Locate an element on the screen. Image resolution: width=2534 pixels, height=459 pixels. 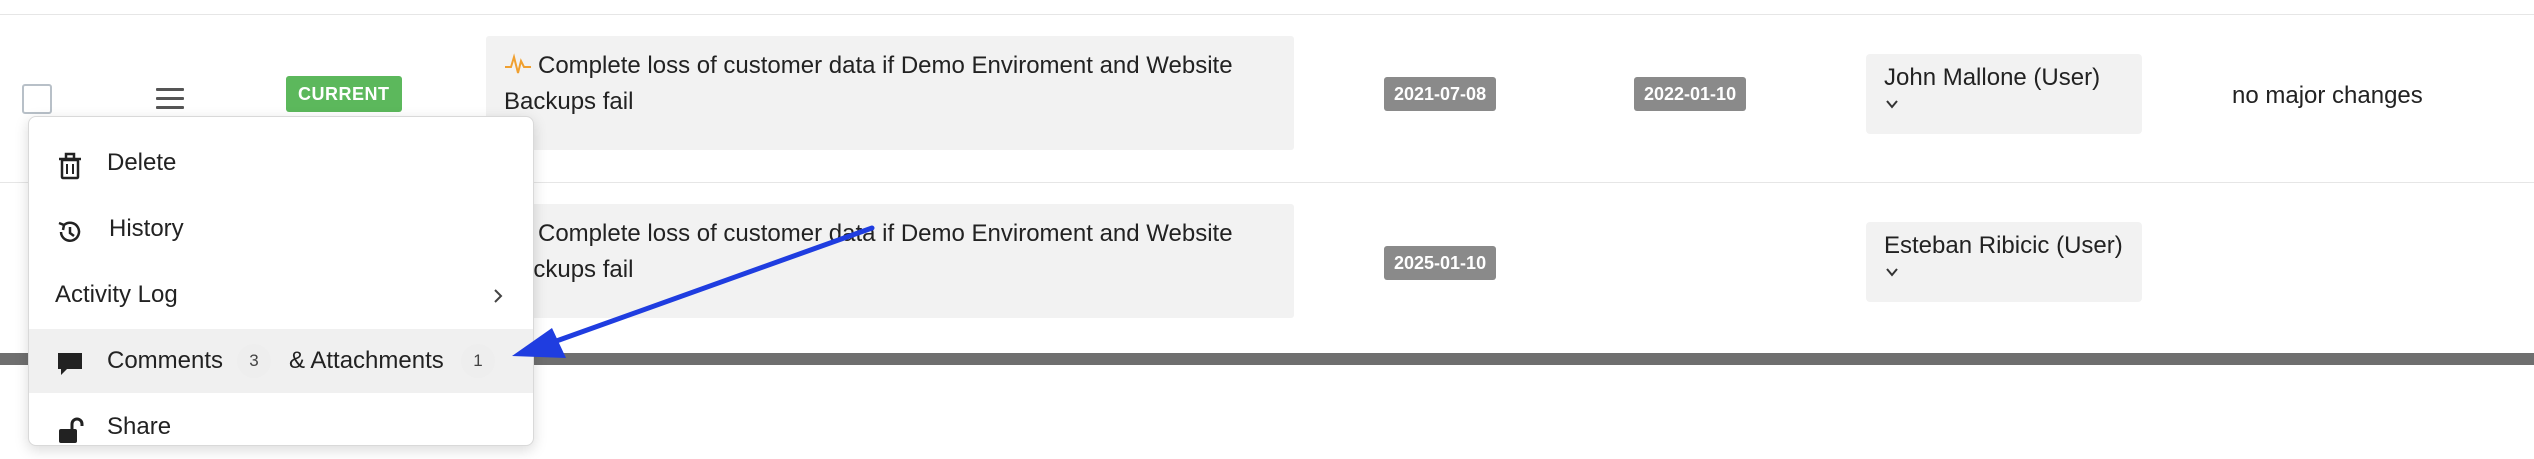
pulse-icon is located at coordinates (518, 63).